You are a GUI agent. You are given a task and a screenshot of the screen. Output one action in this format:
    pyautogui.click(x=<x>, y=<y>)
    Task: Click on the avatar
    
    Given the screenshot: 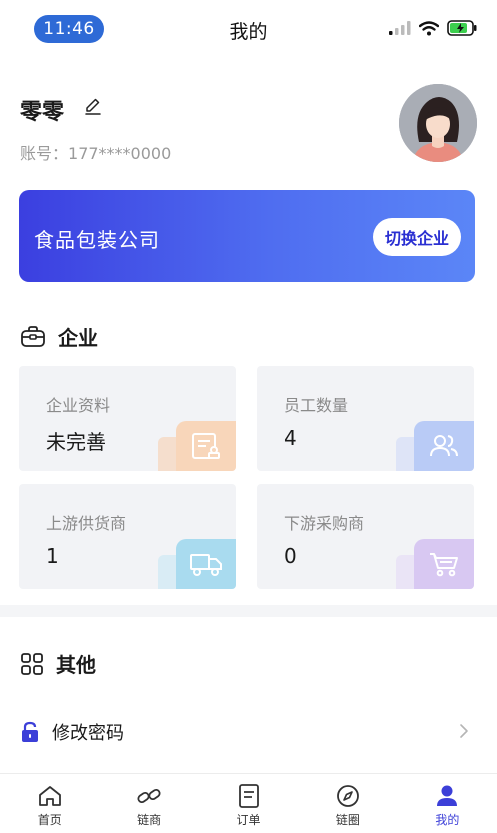 What is the action you would take?
    pyautogui.click(x=438, y=123)
    